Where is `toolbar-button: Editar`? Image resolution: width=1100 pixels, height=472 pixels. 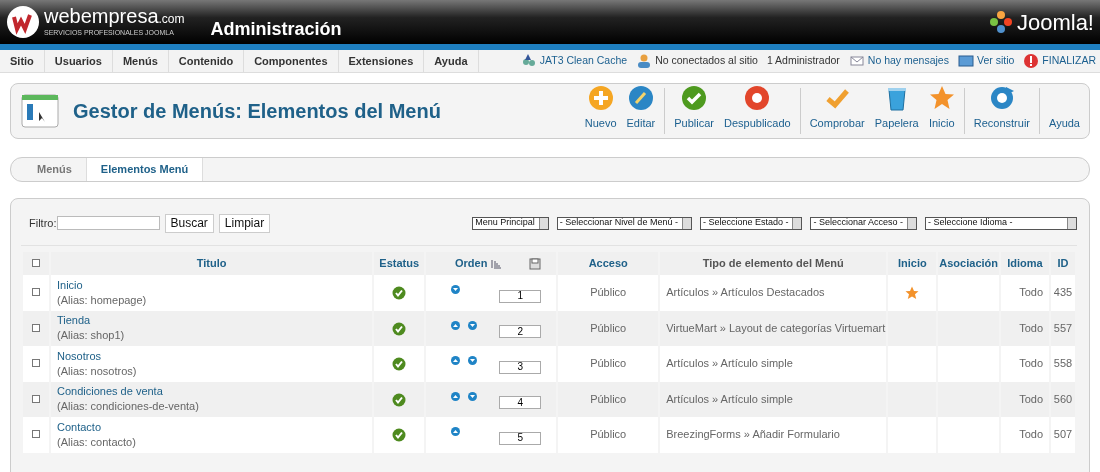
toolbar-button: Editar is located at coordinates (641, 111).